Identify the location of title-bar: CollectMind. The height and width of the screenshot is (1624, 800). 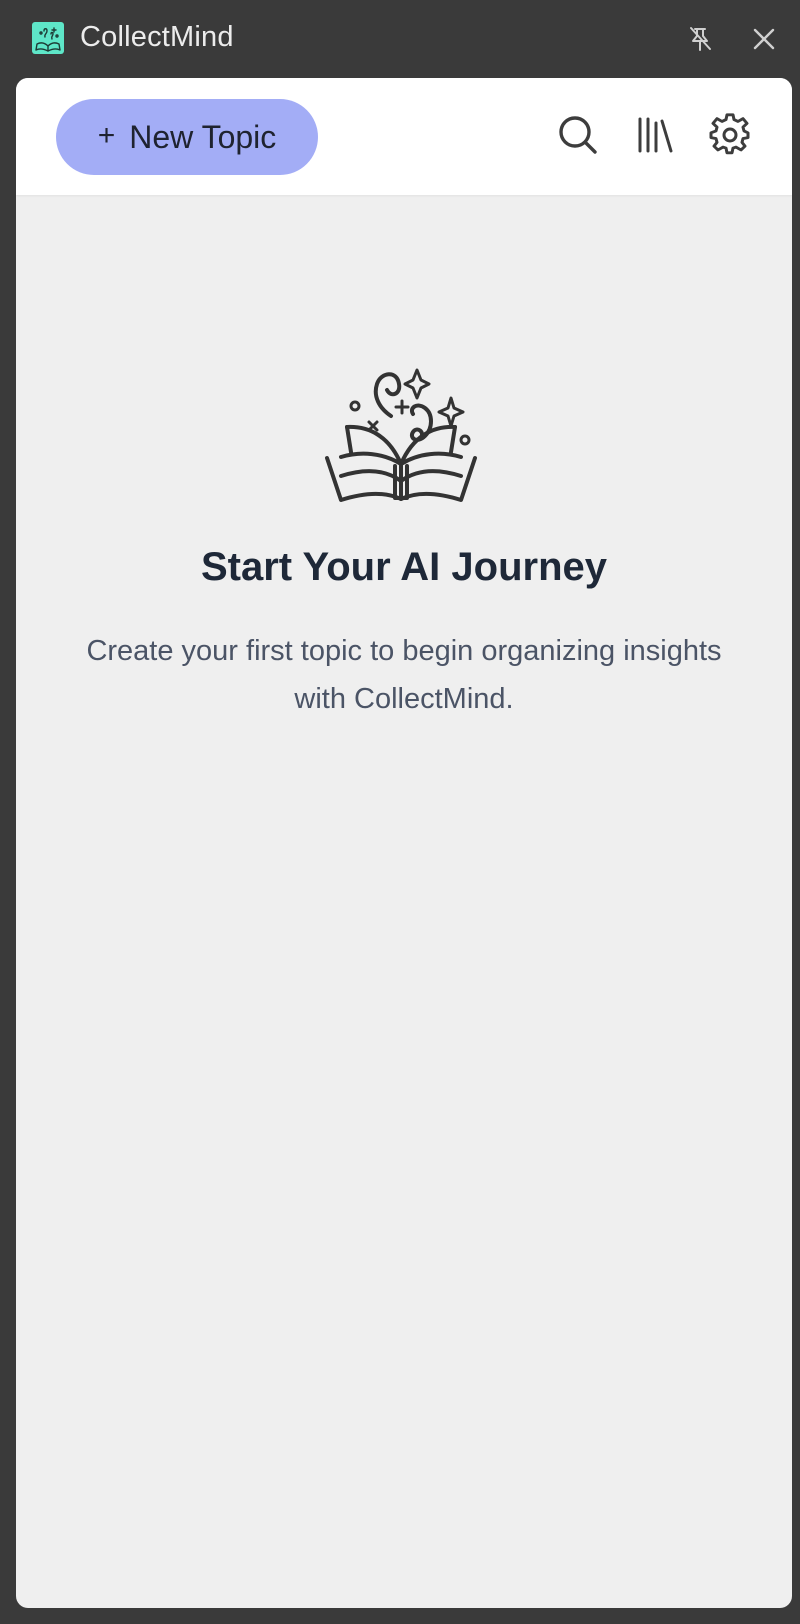
(400, 38).